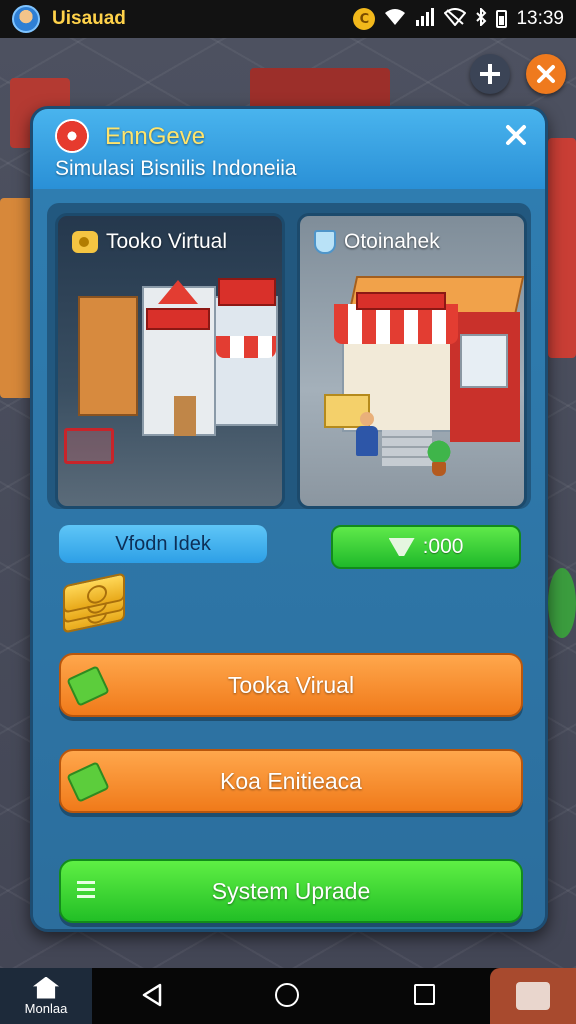  I want to click on store-icon, so click(533, 996).